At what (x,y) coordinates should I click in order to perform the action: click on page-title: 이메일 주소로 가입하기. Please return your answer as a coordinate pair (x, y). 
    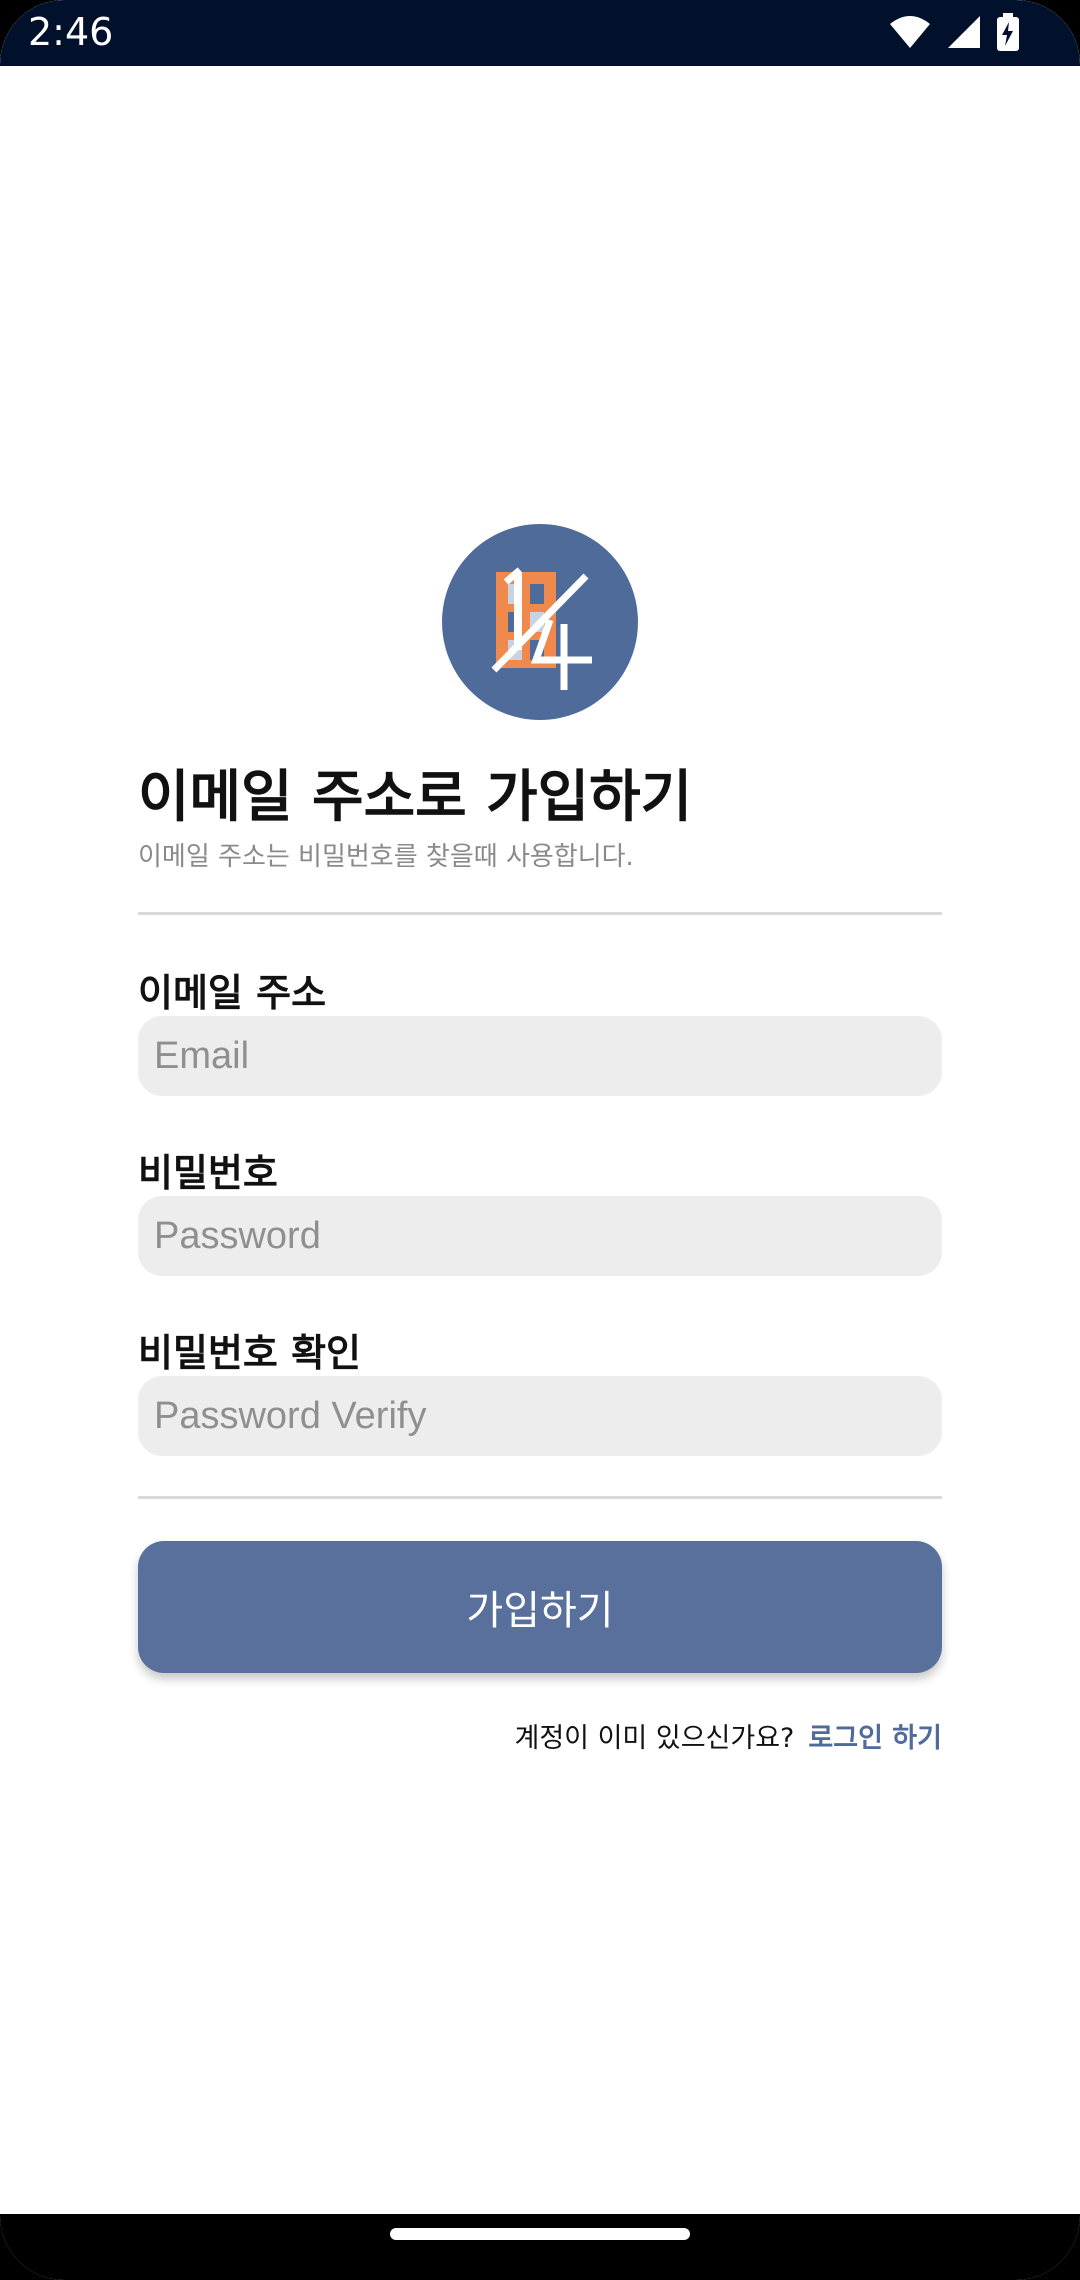
    Looking at the image, I should click on (415, 797).